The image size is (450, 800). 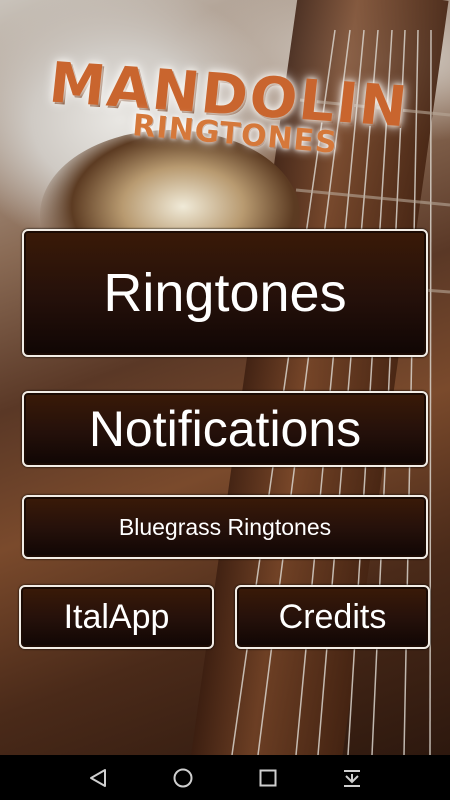 What do you see at coordinates (225, 429) in the screenshot?
I see `notifications-button: Notifications` at bounding box center [225, 429].